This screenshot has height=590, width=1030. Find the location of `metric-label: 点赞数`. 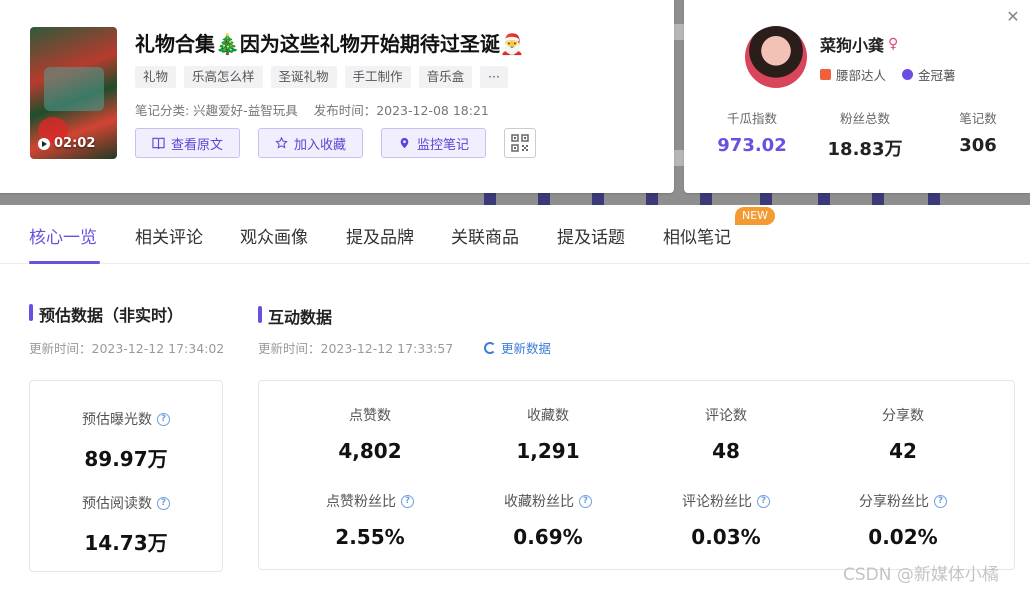

metric-label: 点赞数 is located at coordinates (370, 416).